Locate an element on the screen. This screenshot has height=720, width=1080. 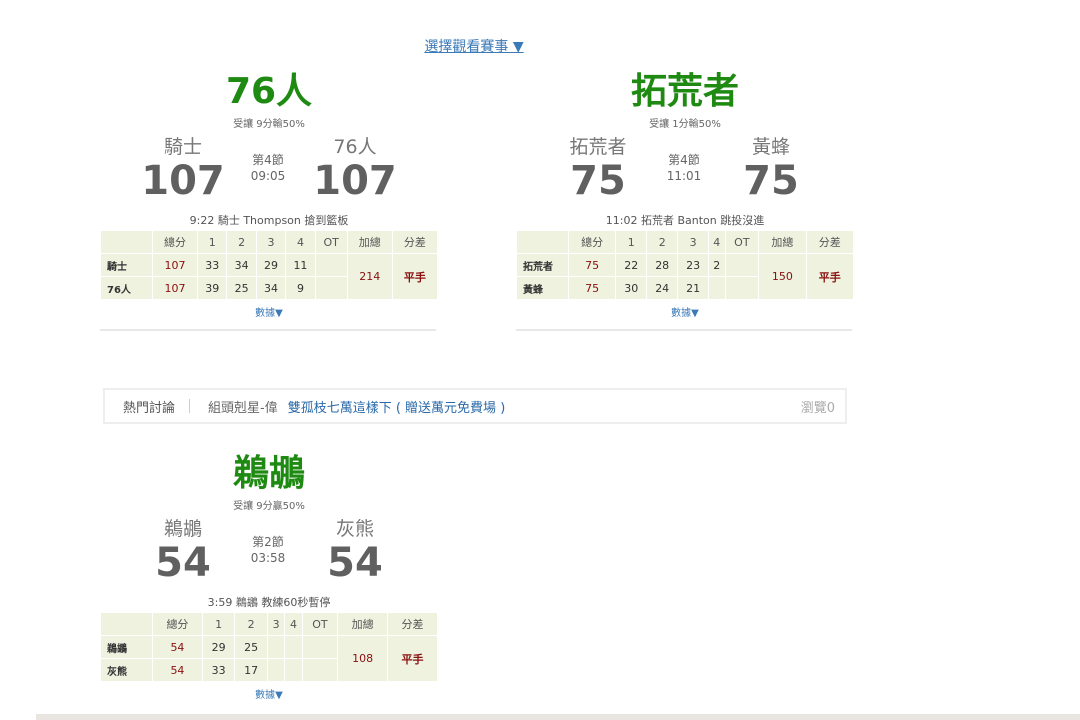
row-team: 鵜鶘 is located at coordinates (126, 647).